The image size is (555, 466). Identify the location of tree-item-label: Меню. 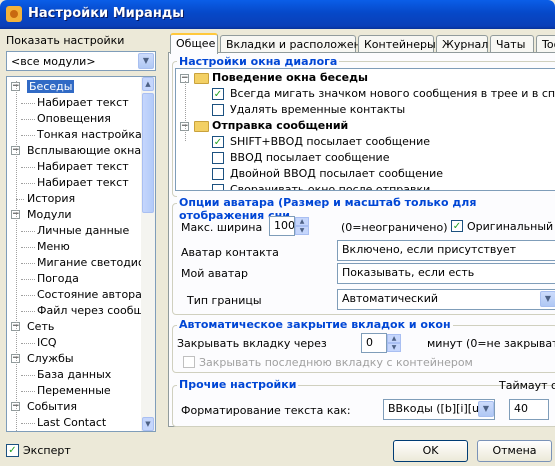
(53, 246).